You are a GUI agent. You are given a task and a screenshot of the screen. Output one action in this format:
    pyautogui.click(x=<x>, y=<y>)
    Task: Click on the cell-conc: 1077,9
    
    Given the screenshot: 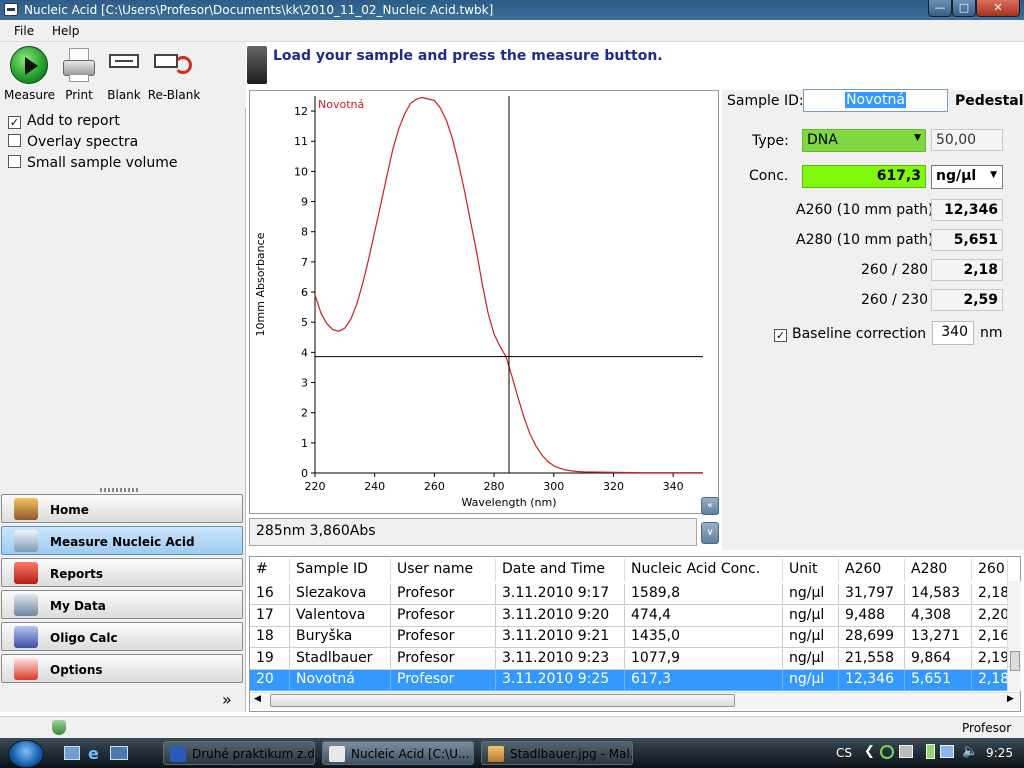 What is the action you would take?
    pyautogui.click(x=704, y=659)
    